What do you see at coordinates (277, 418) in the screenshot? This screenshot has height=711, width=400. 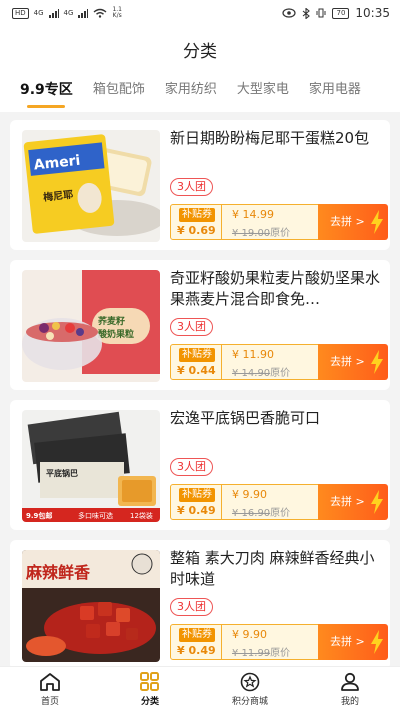 I see `product-title: 宏逸平底锅巴香脆可口` at bounding box center [277, 418].